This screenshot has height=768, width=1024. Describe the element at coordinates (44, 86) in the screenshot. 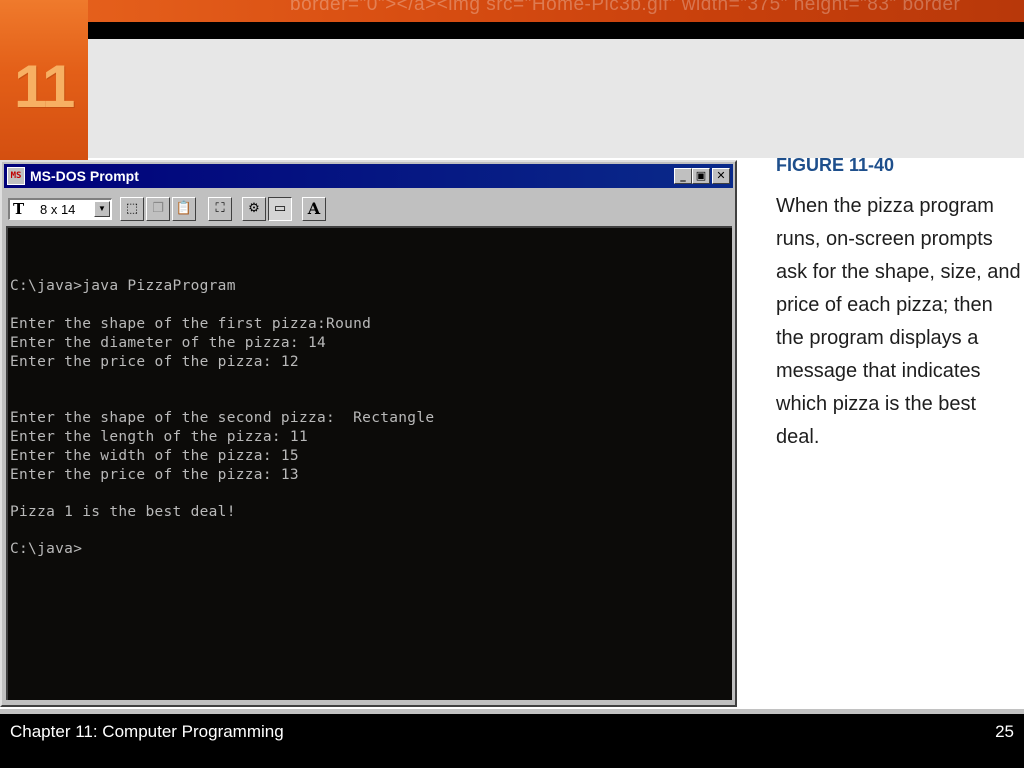

I see `chapter-number: 11` at that location.